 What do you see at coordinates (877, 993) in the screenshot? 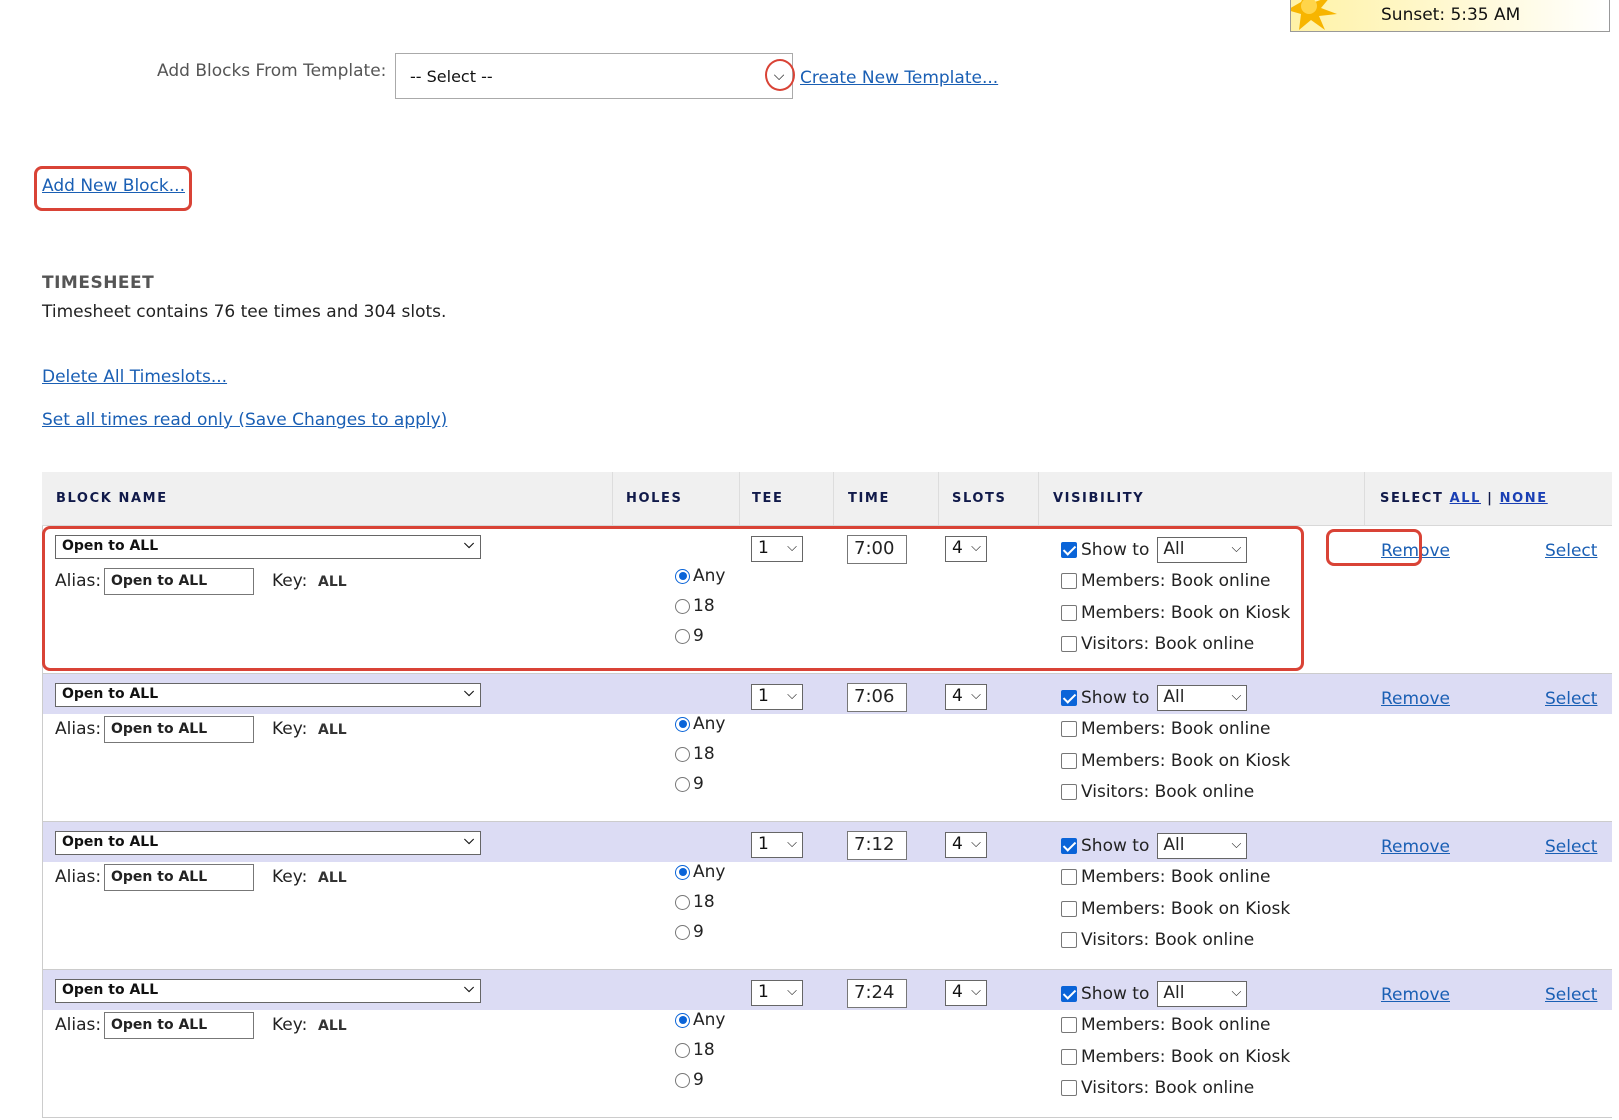
I see `time-input: 7:24` at bounding box center [877, 993].